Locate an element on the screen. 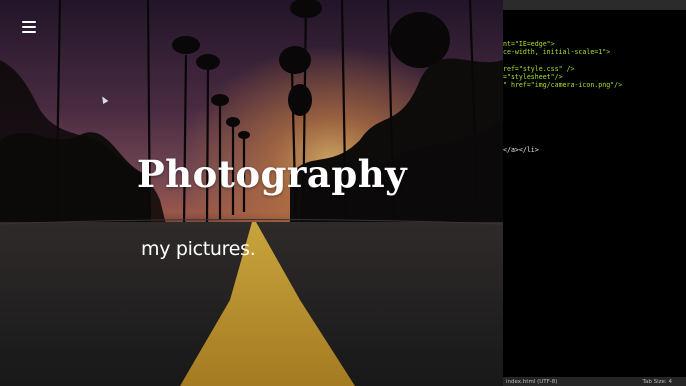 This screenshot has height=386, width=686. hero-title: Photography is located at coordinates (272, 174).